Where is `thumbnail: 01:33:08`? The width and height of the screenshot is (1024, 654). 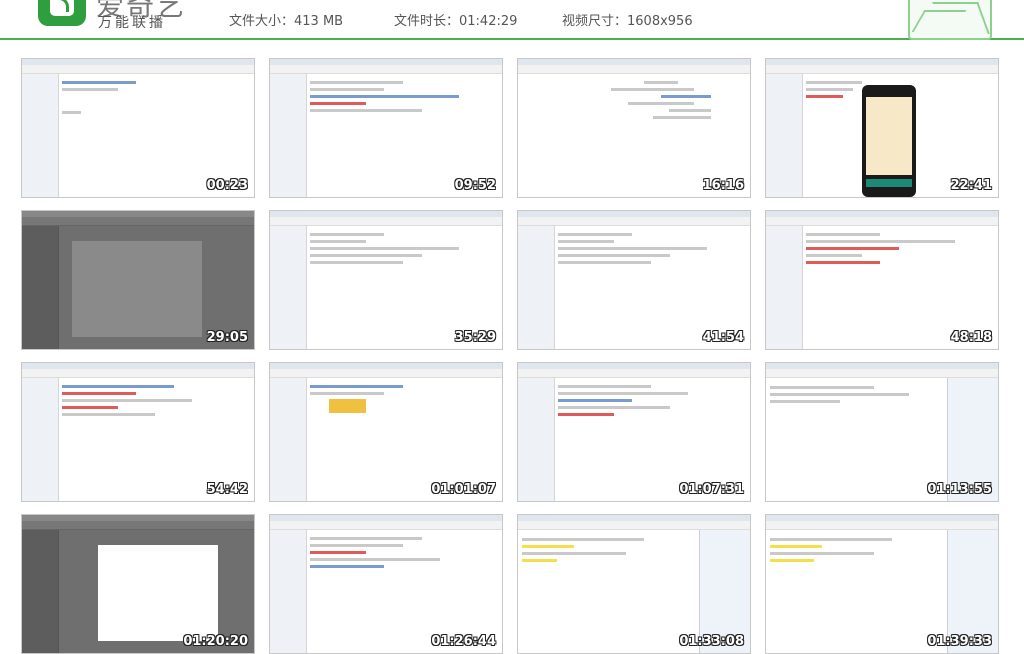
thumbnail: 01:33:08 is located at coordinates (634, 584).